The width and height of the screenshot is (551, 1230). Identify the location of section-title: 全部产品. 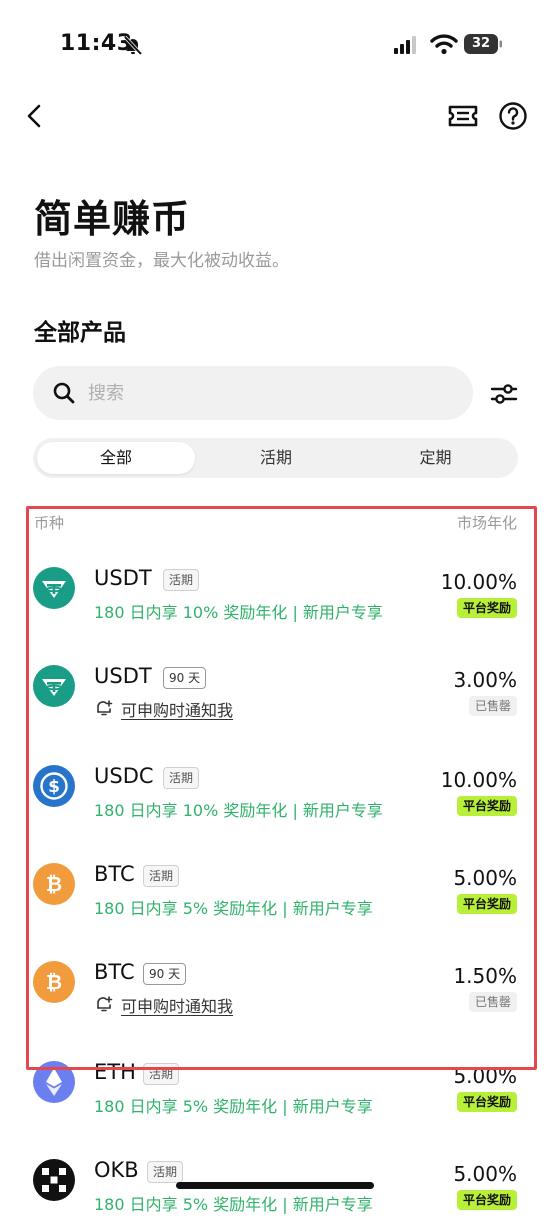
(80, 333).